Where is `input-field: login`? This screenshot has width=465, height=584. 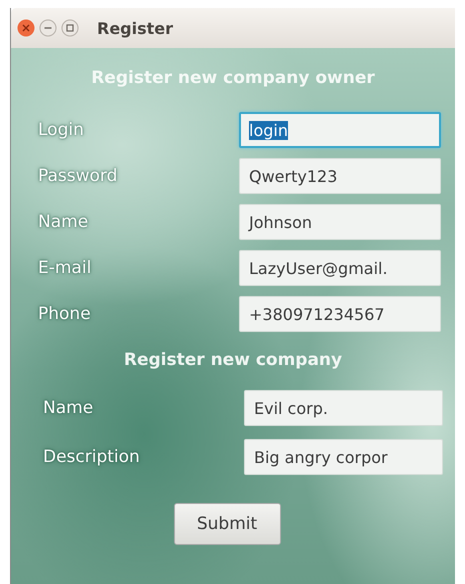 input-field: login is located at coordinates (340, 130).